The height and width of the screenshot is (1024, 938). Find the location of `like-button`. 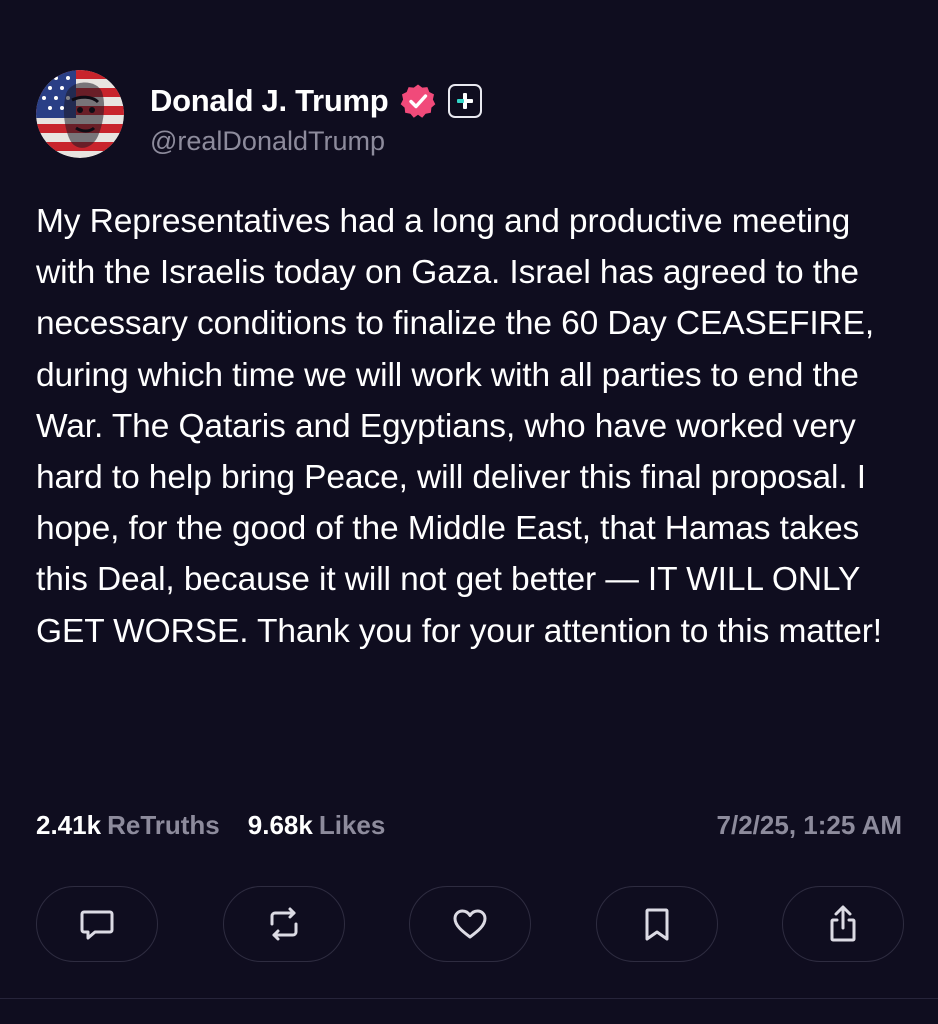

like-button is located at coordinates (470, 924).